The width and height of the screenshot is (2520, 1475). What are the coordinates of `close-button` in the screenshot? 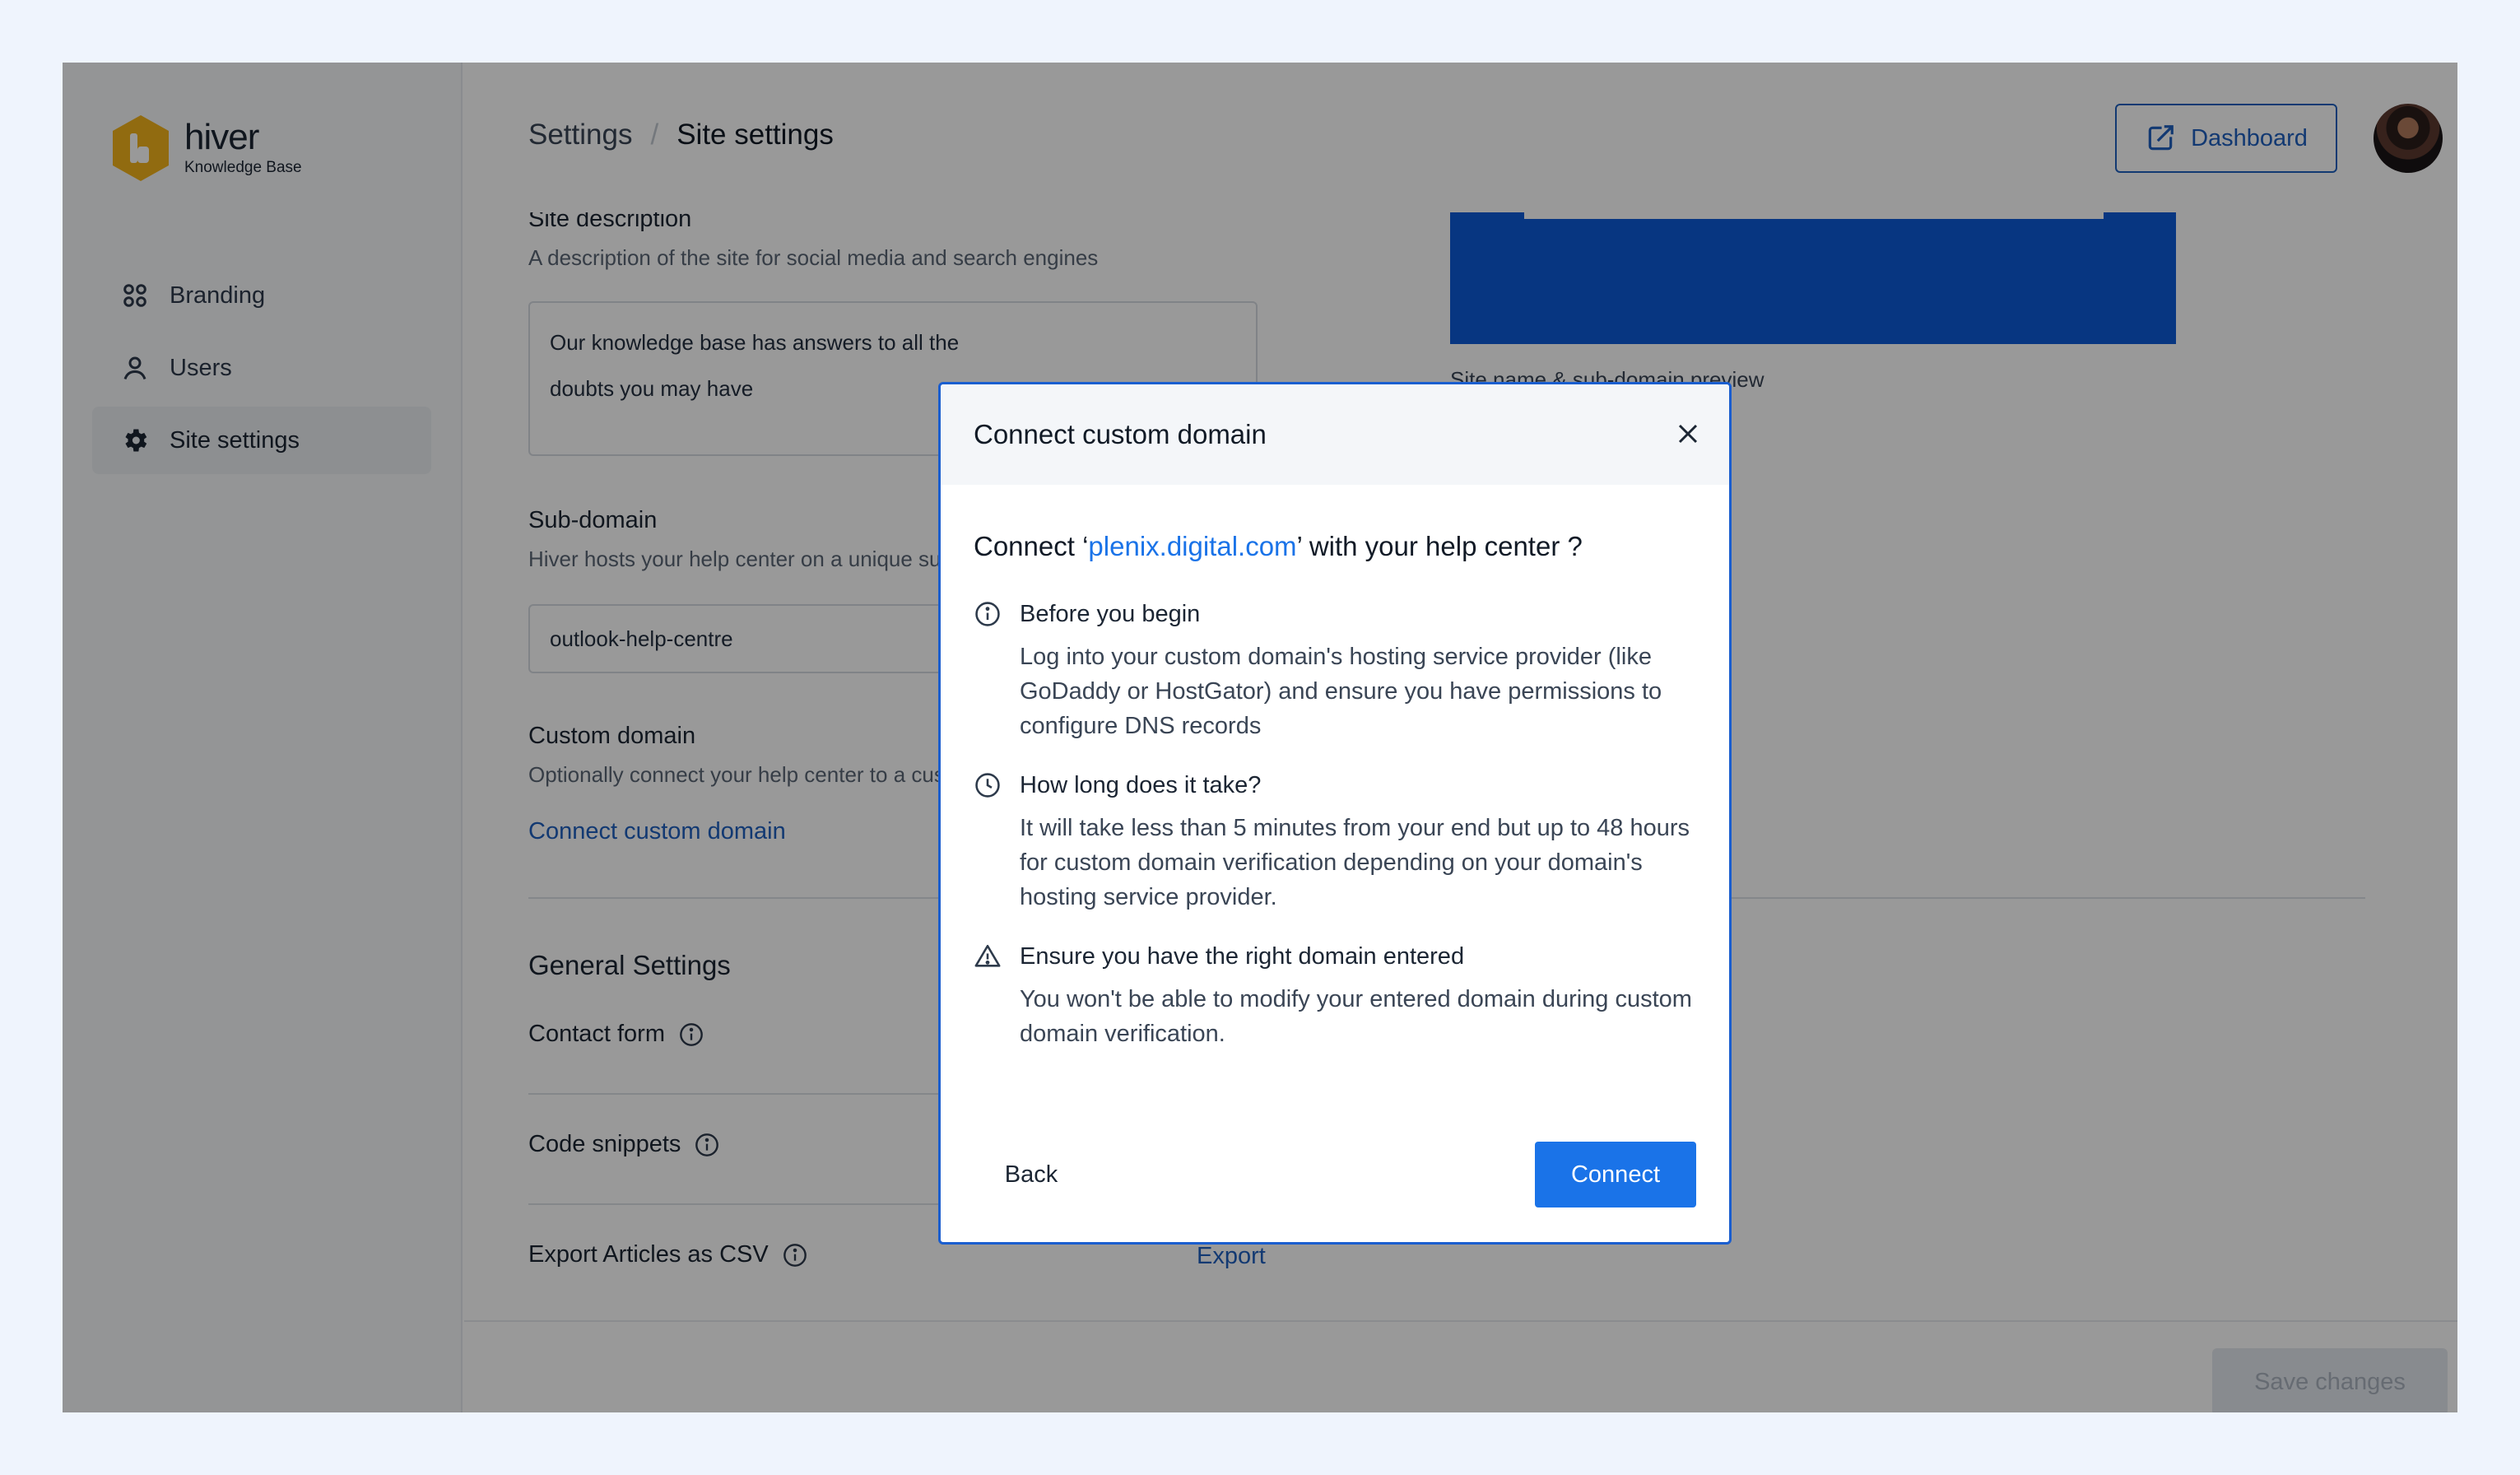 It's located at (1688, 434).